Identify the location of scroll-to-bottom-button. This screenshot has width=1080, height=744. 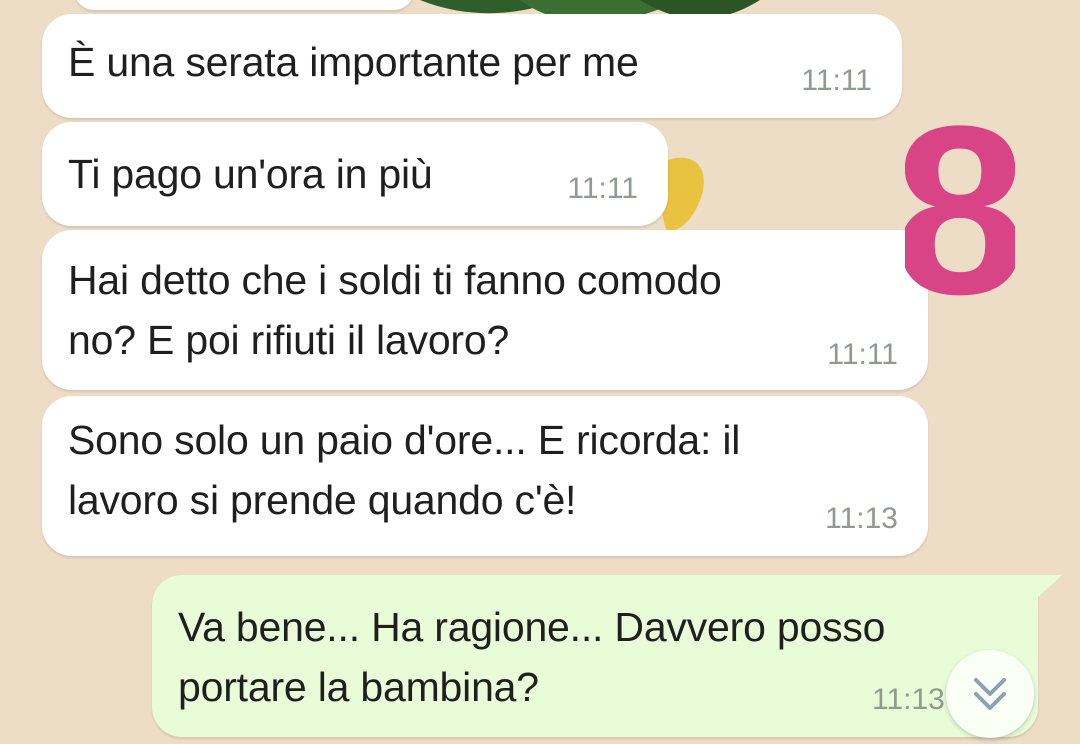
(990, 694).